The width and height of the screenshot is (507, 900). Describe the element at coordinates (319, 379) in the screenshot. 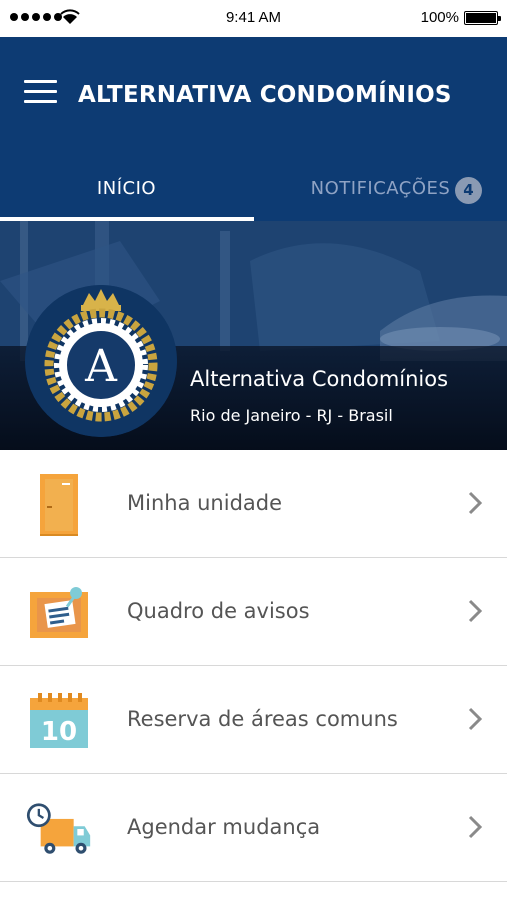

I see `condominium-name: Alternativa Condomínios` at that location.